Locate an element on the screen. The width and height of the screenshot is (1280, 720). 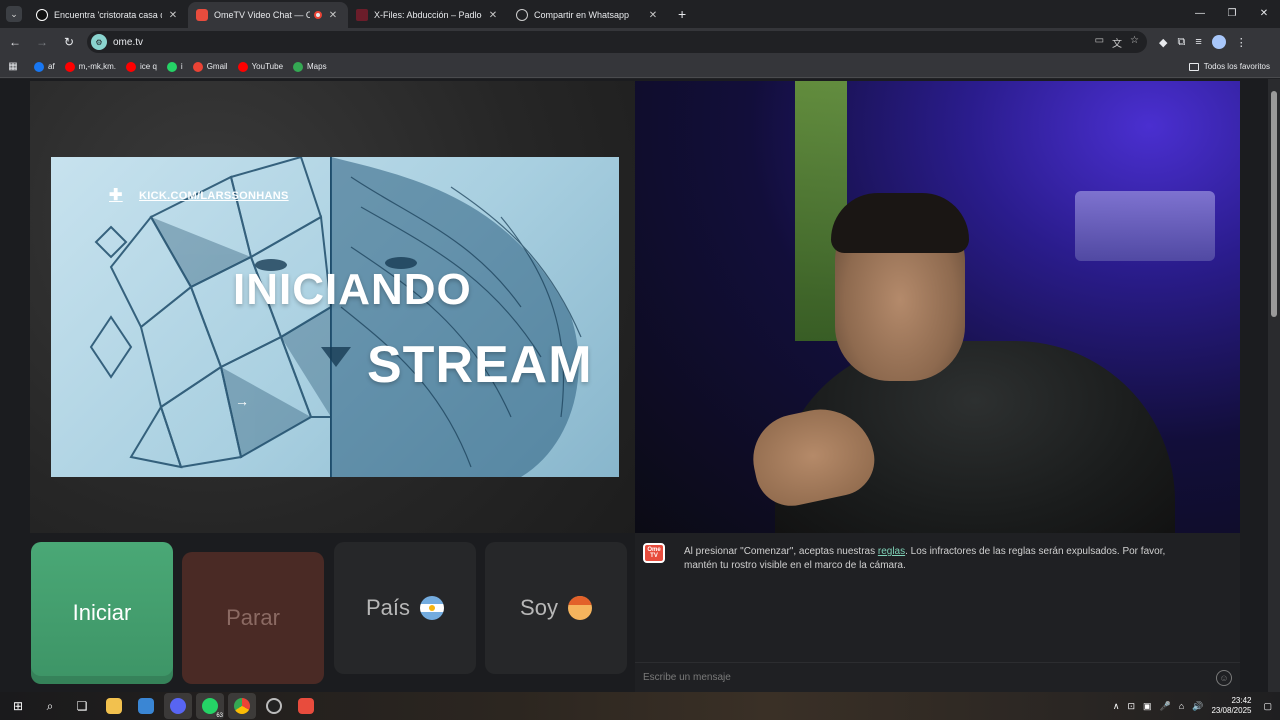
tray-chevron-icon: ∧ is located at coordinates (1116, 706).